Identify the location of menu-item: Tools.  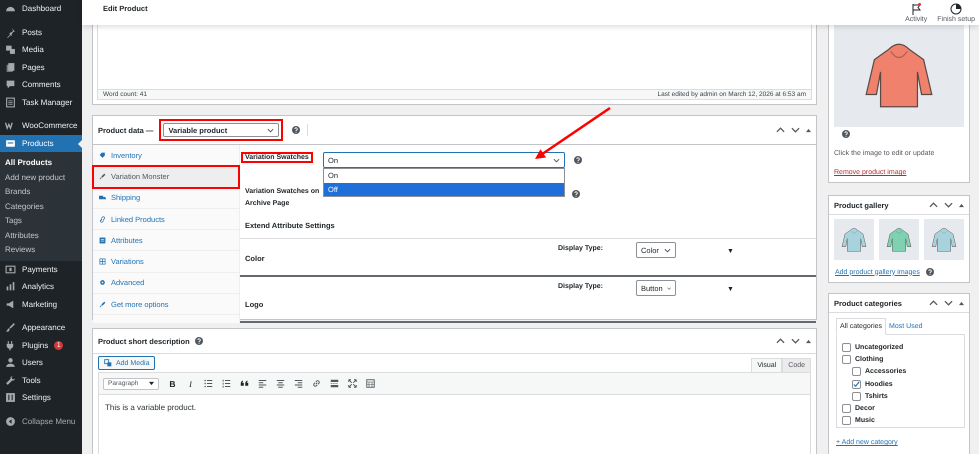
(41, 380).